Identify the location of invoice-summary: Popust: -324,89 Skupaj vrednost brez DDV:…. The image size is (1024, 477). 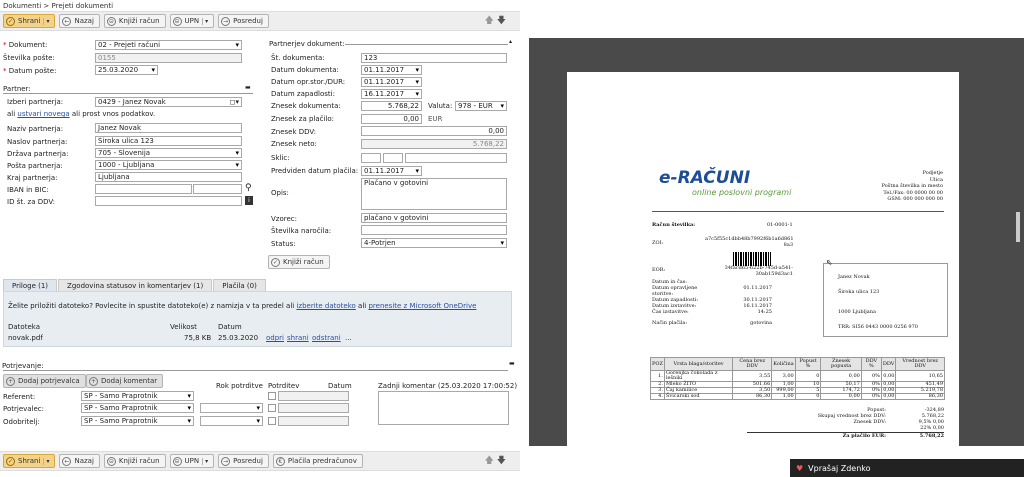
(845, 423).